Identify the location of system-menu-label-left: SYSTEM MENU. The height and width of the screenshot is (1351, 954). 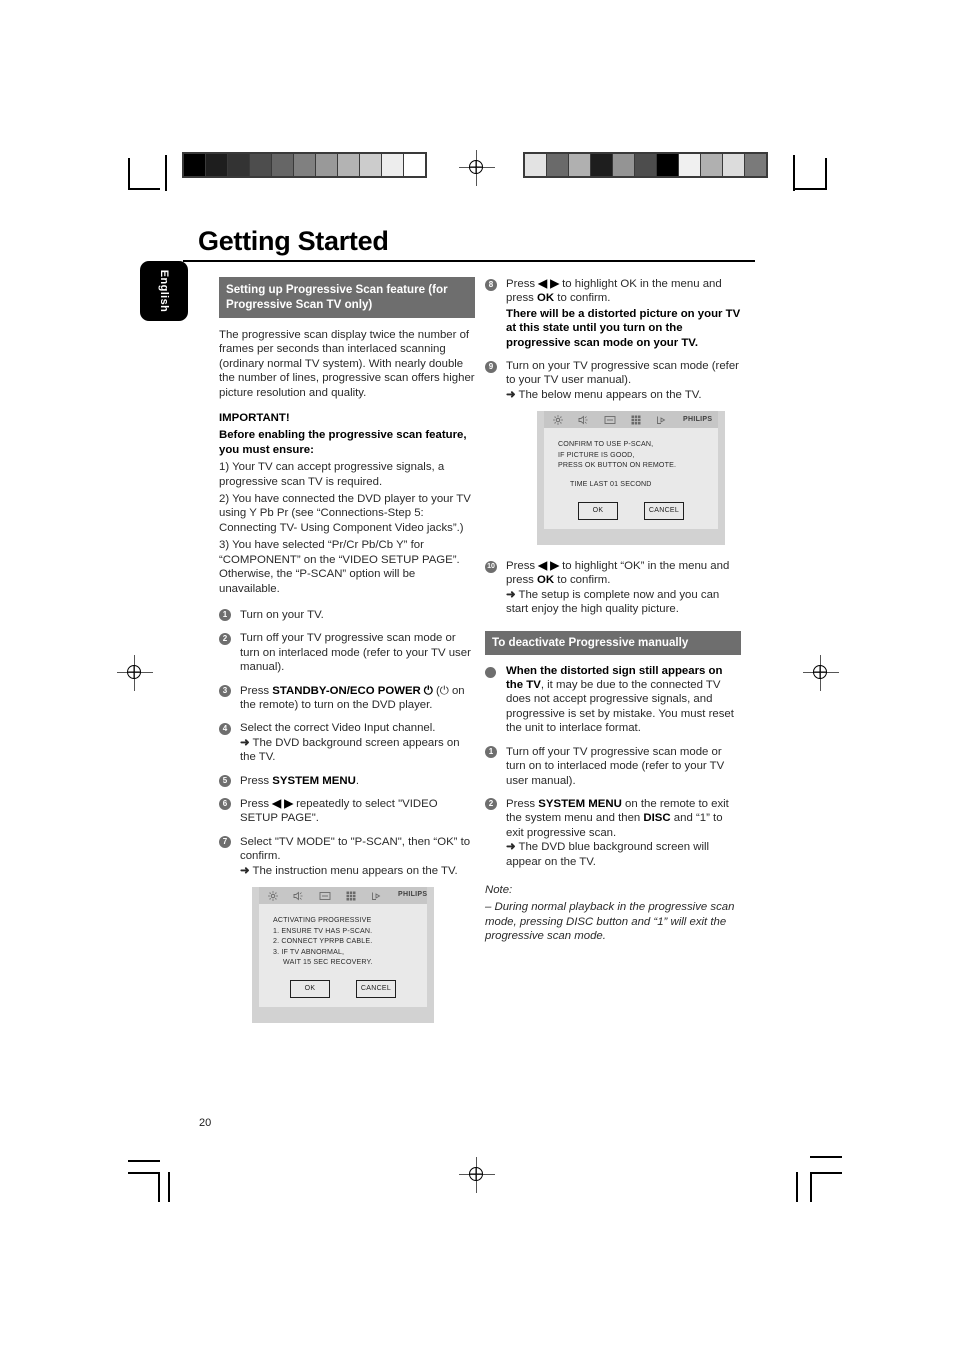
(314, 780).